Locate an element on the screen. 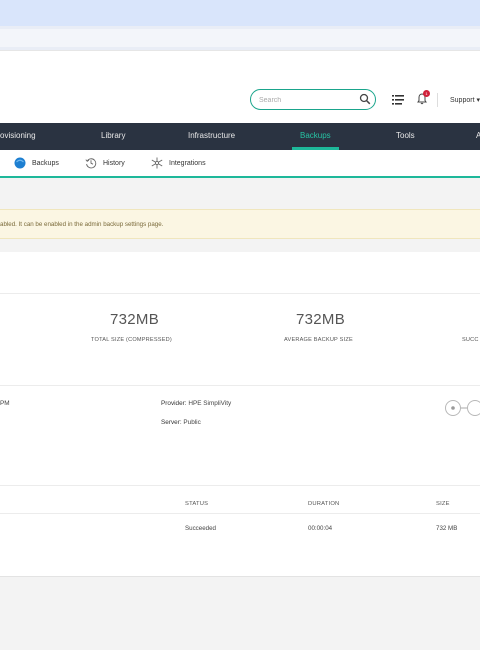 This screenshot has height=650, width=480. address-bar is located at coordinates (240, 38).